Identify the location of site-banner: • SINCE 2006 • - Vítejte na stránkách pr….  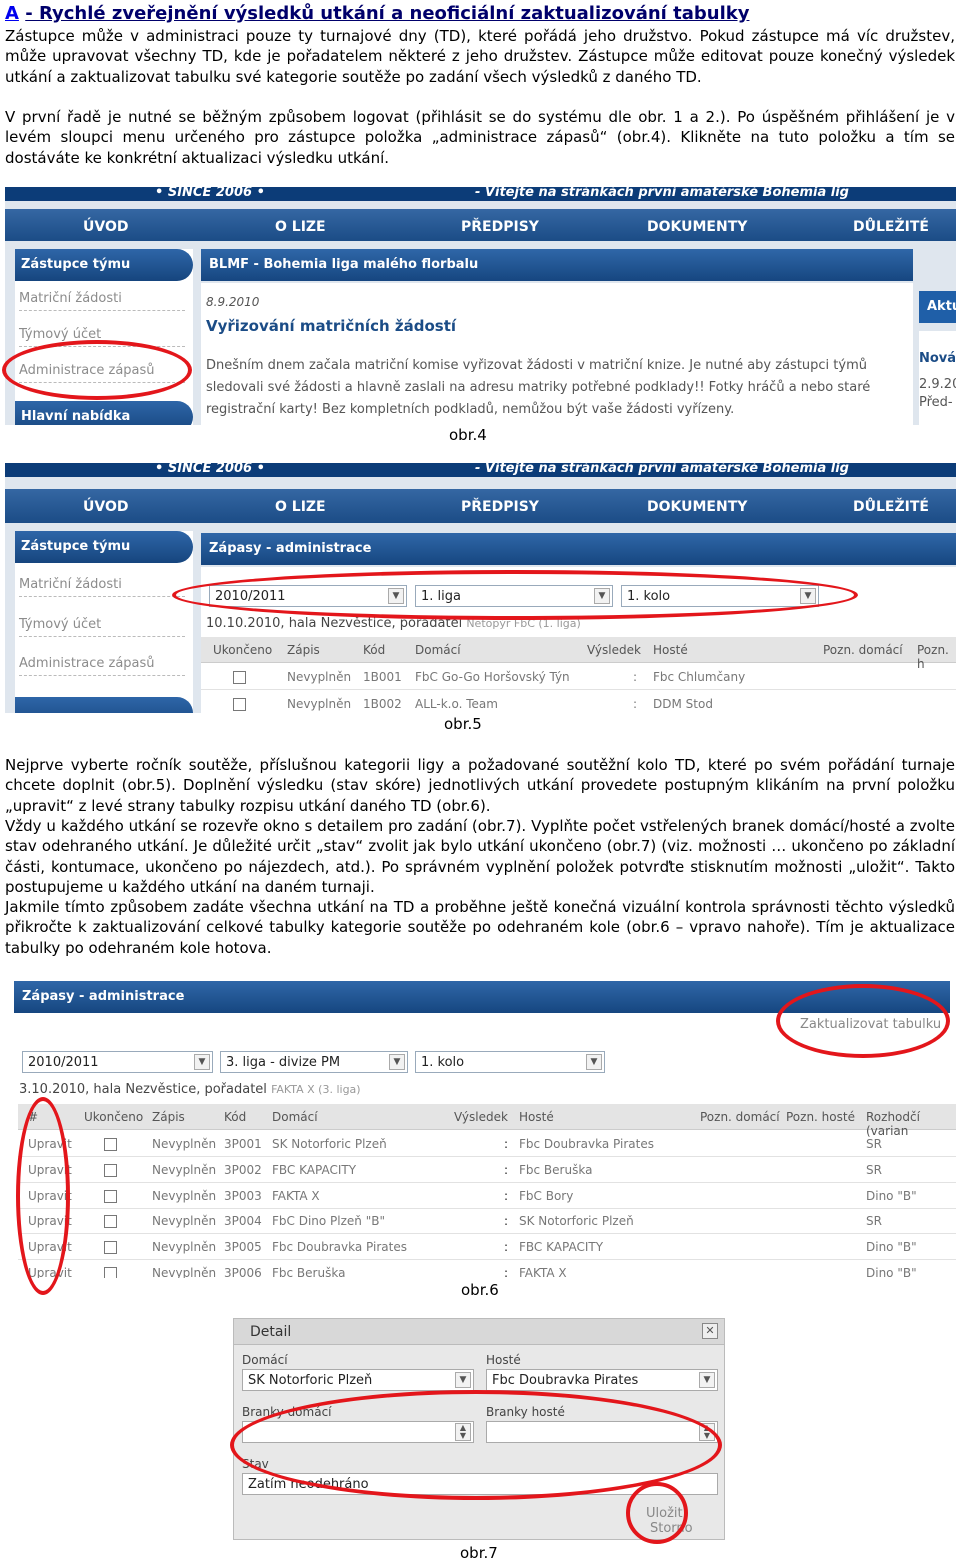
(480, 194).